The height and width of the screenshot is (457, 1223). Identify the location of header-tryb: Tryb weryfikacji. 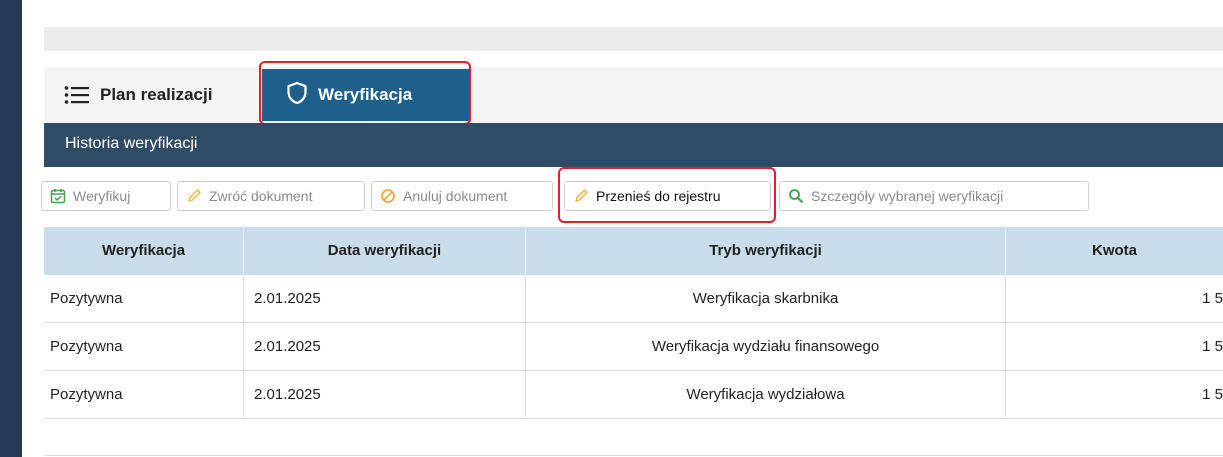
(766, 251).